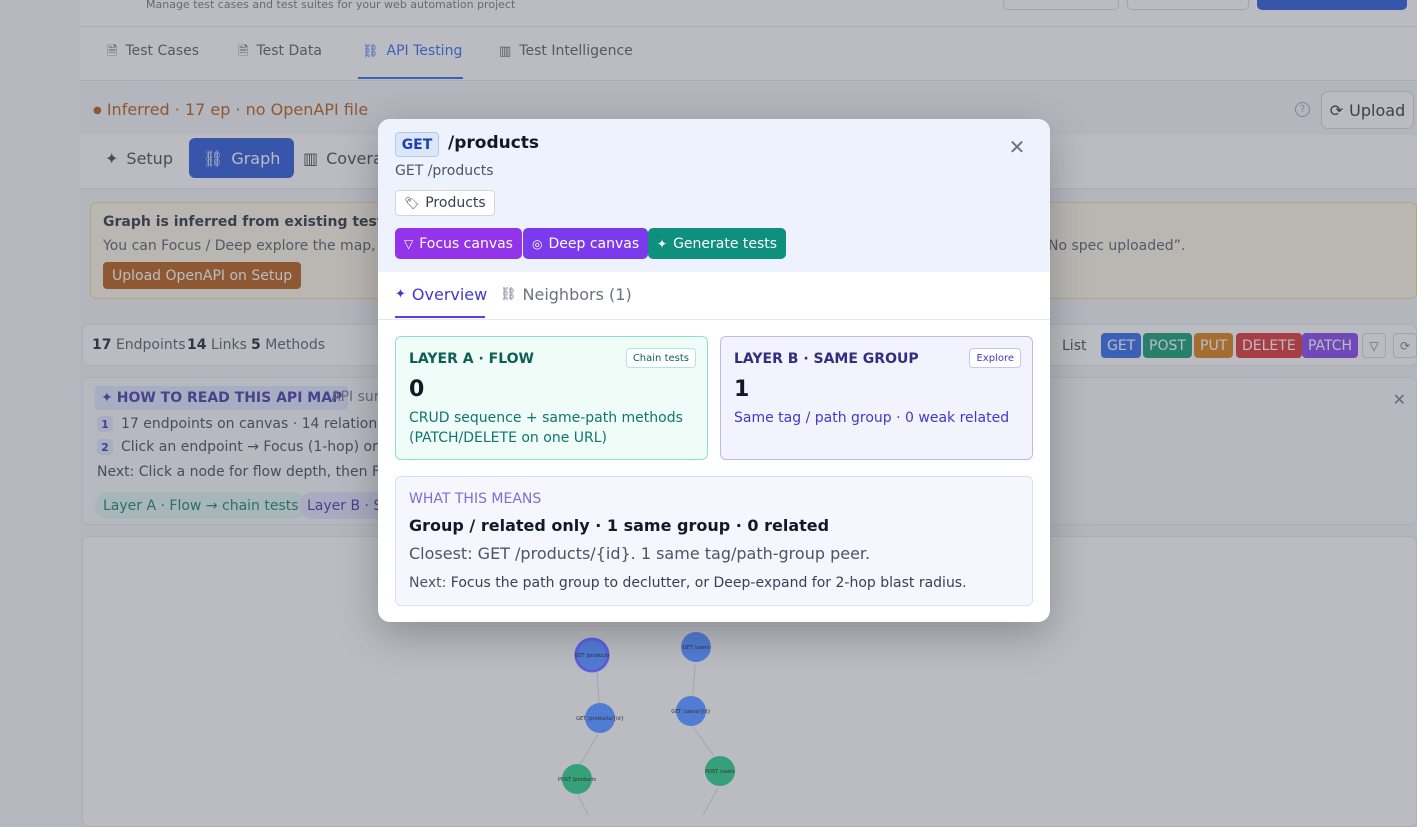 This screenshot has width=1417, height=827. Describe the element at coordinates (594, 243) in the screenshot. I see `deep-canvas-label: Deep canvas` at that location.